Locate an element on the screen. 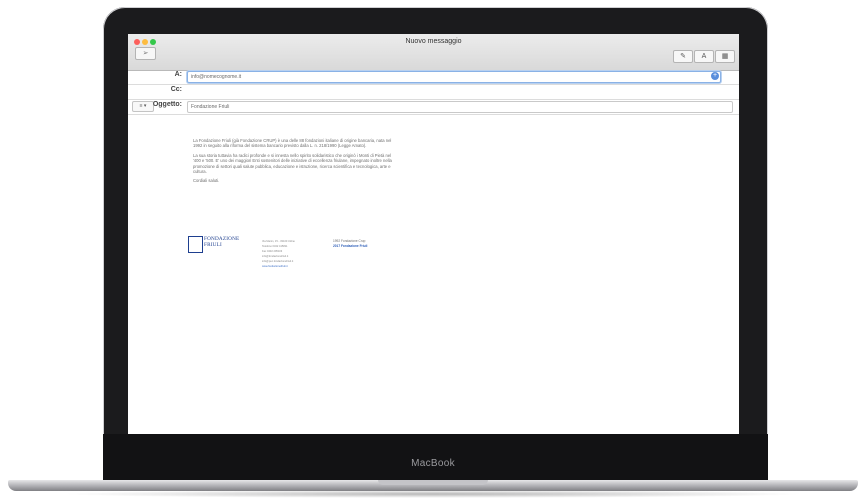 The width and height of the screenshot is (866, 504). subject-row: ≡ ▾ Oggetto: Fondazione Friuli is located at coordinates (433, 107).